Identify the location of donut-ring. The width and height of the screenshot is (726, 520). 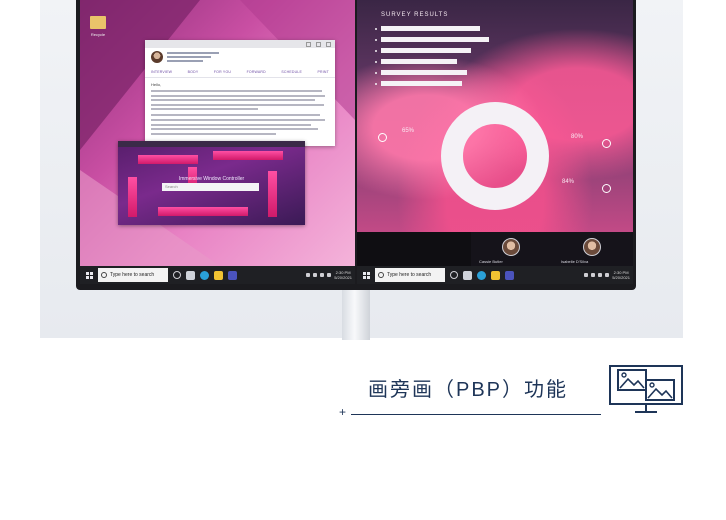
(495, 156).